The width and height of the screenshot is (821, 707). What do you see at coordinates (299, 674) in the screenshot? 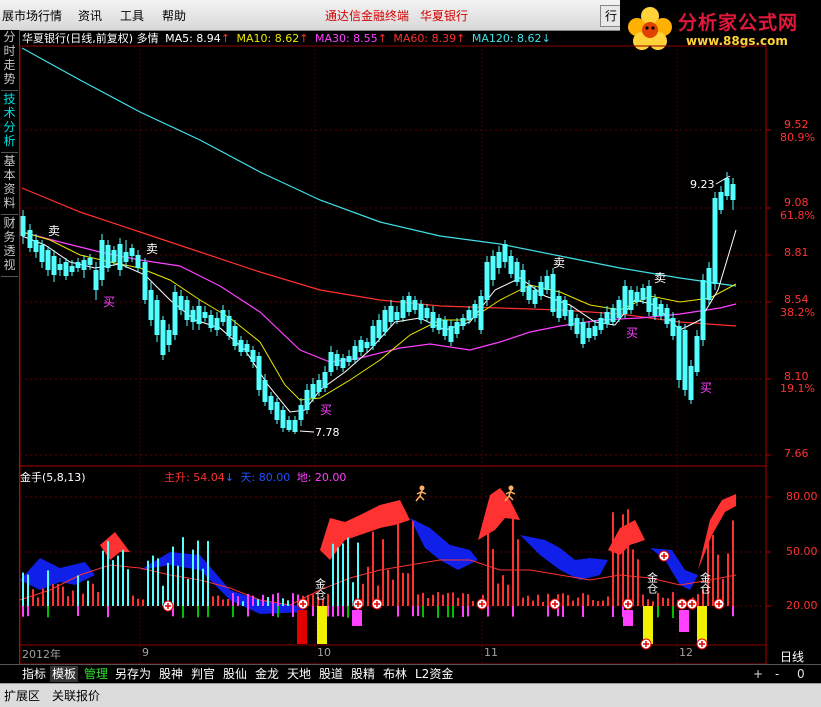
I see `tab-tiandi: 天地` at bounding box center [299, 674].